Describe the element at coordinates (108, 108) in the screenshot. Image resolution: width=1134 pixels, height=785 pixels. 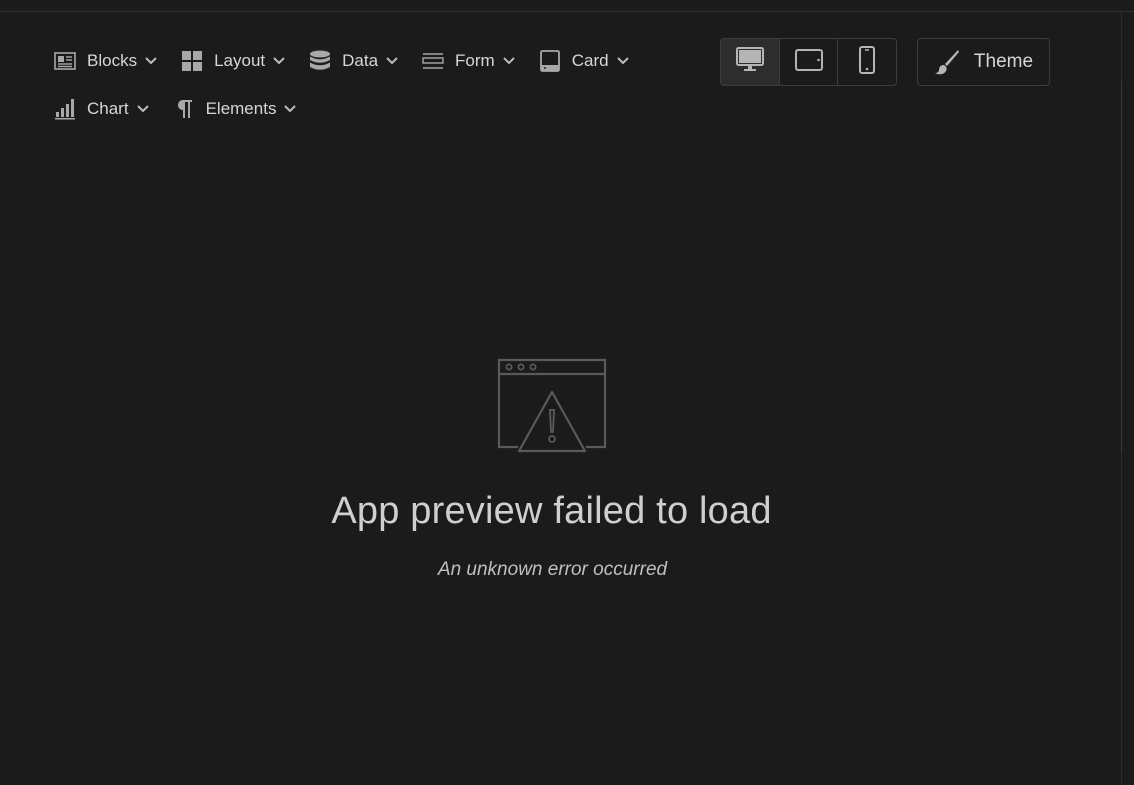
I see `toolbar-chart-label: Chart` at that location.